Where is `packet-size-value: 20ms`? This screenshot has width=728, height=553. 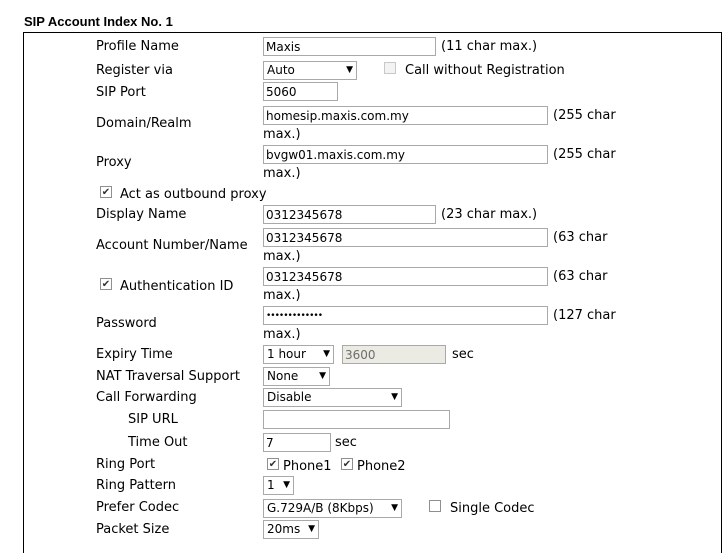
packet-size-value: 20ms is located at coordinates (284, 529).